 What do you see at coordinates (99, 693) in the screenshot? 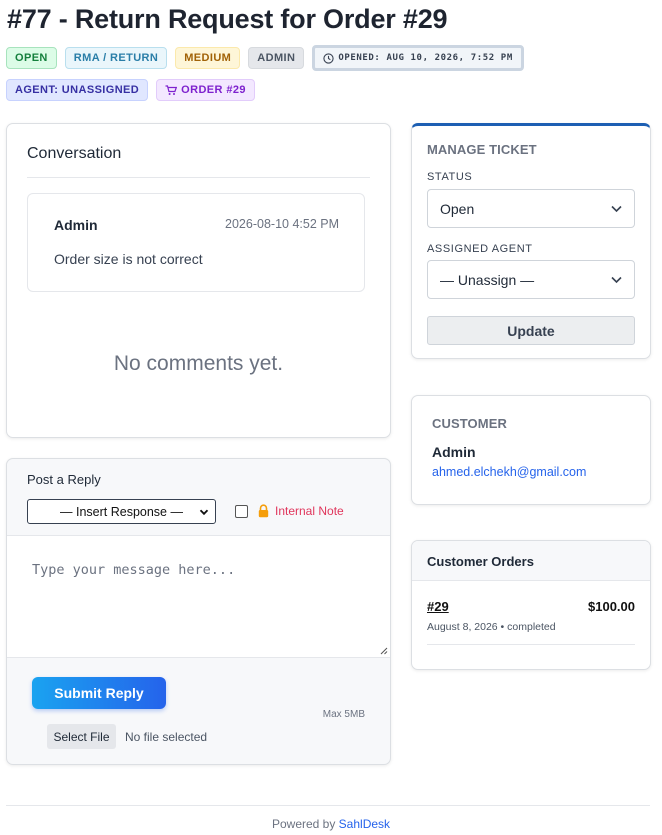
I see `submit-reply-button: Submit Reply` at bounding box center [99, 693].